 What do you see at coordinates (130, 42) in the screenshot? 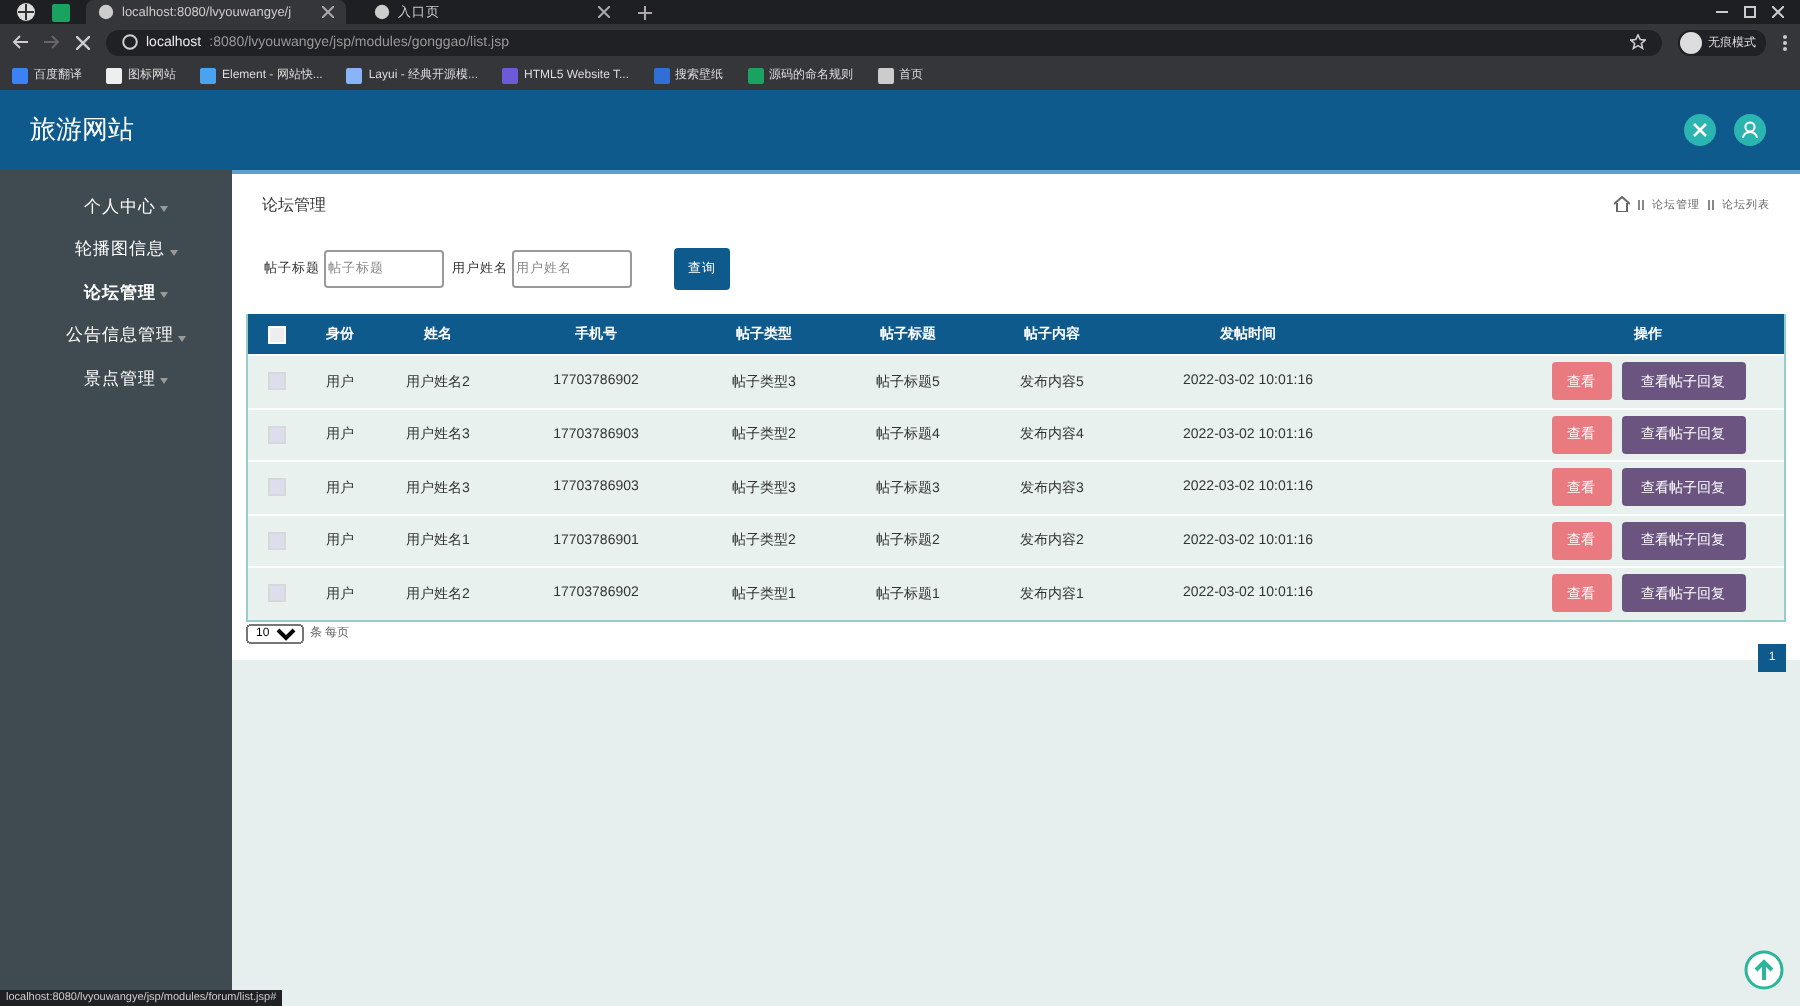
I see `info-icon` at bounding box center [130, 42].